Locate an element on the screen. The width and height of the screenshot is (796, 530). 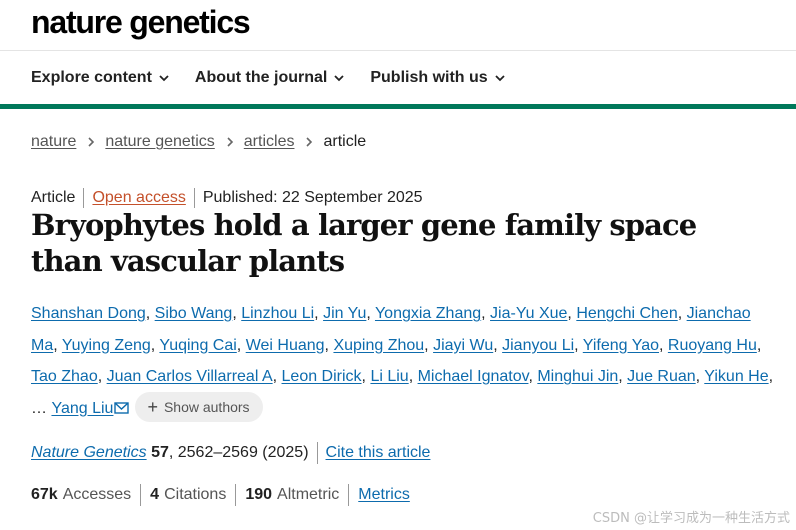
breadcrumb-link-articles: articles is located at coordinates (269, 142).